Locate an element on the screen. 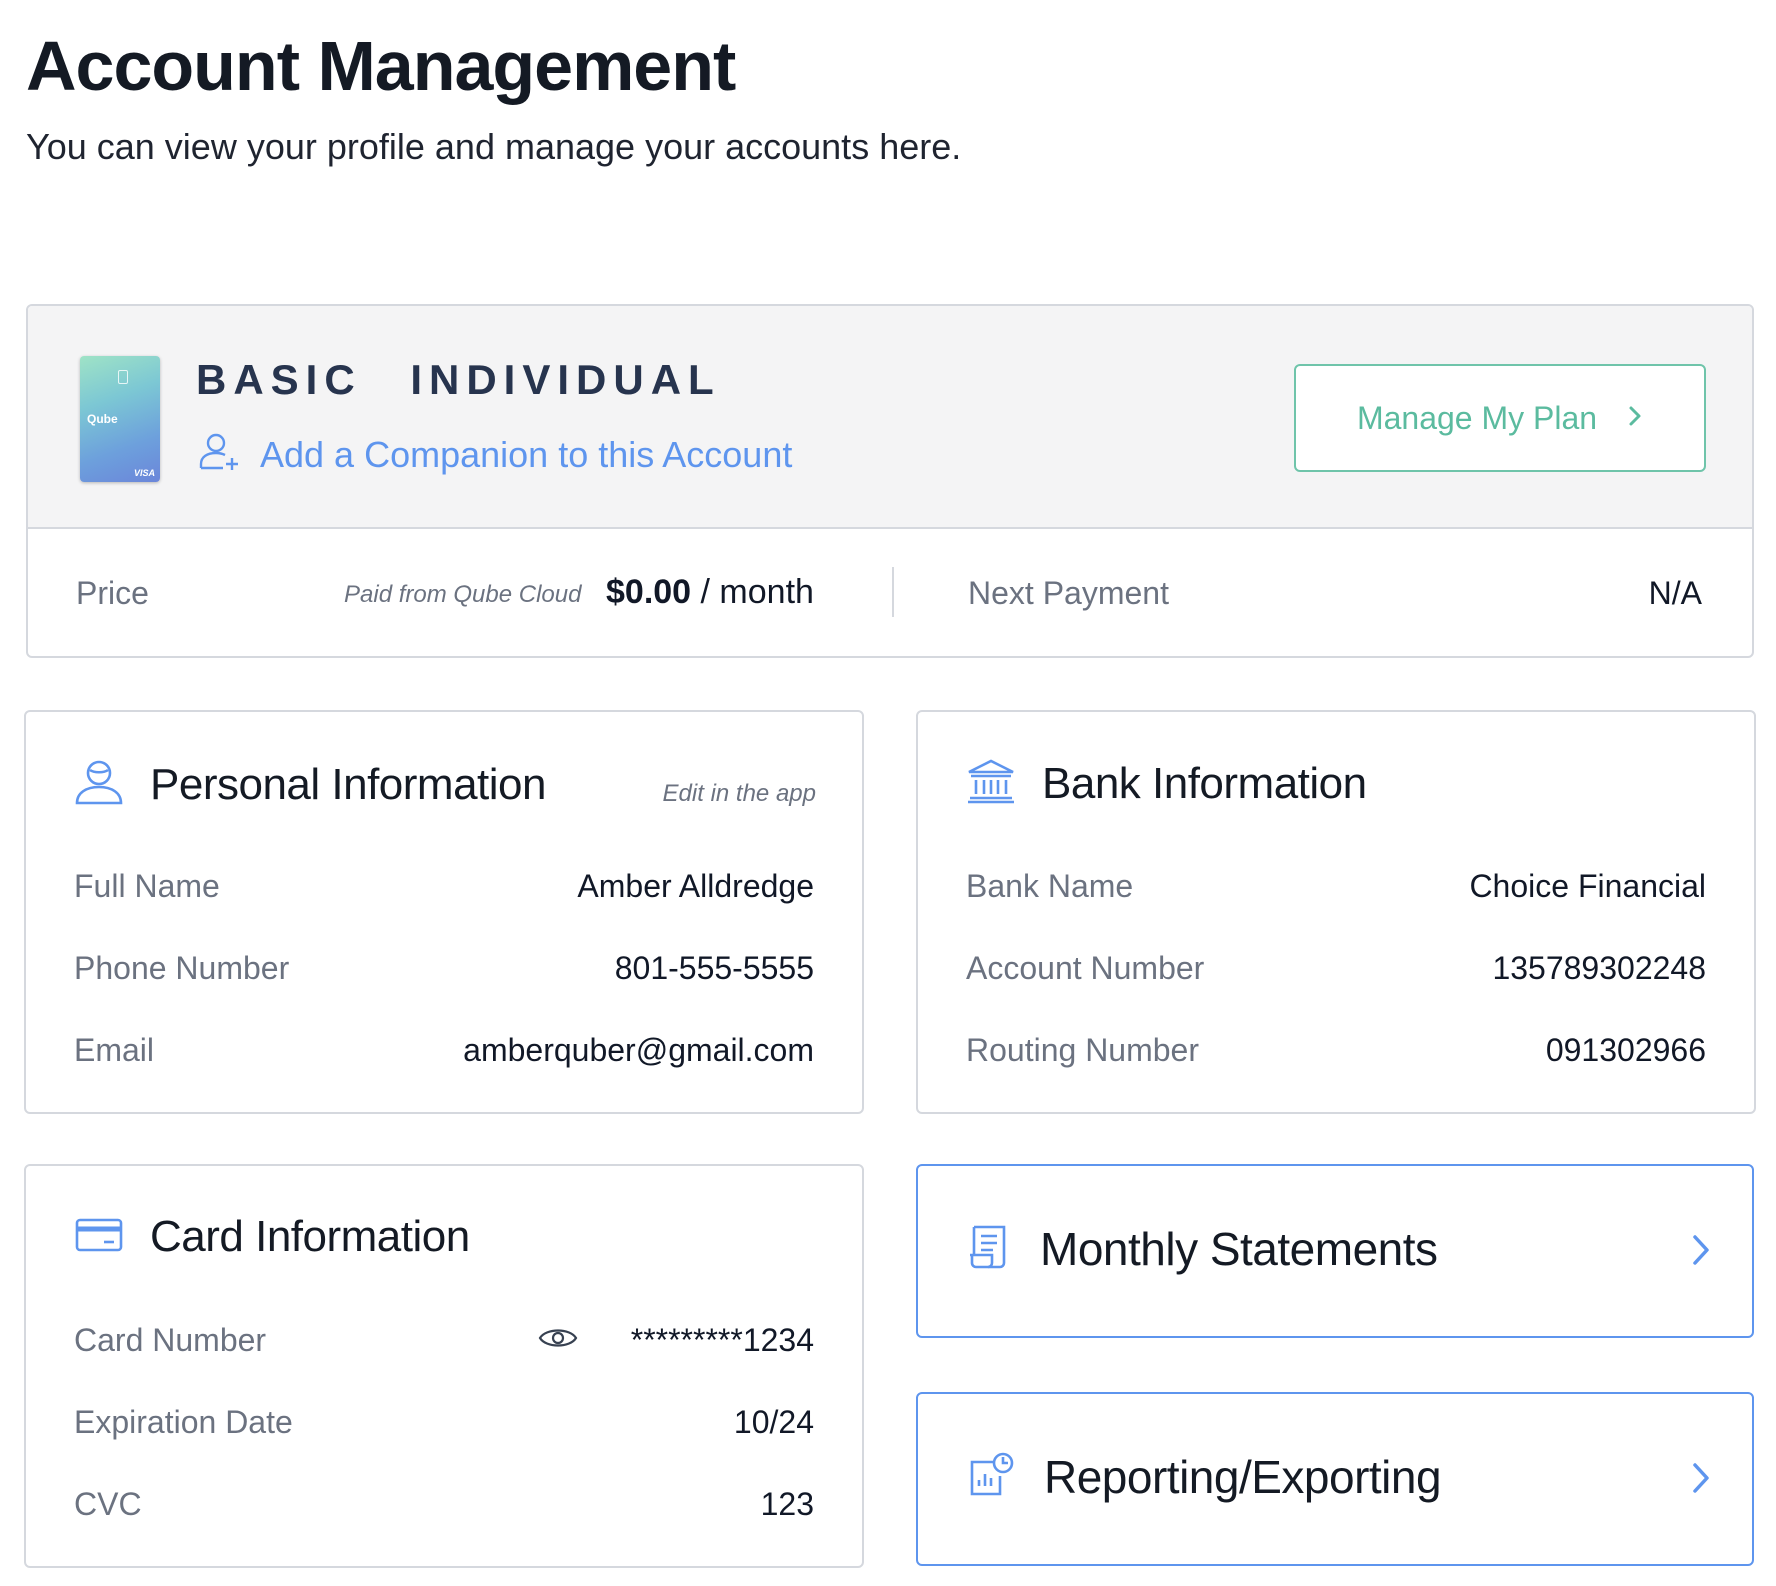 The image size is (1776, 1586). price-value: $0.00 / month is located at coordinates (710, 592).